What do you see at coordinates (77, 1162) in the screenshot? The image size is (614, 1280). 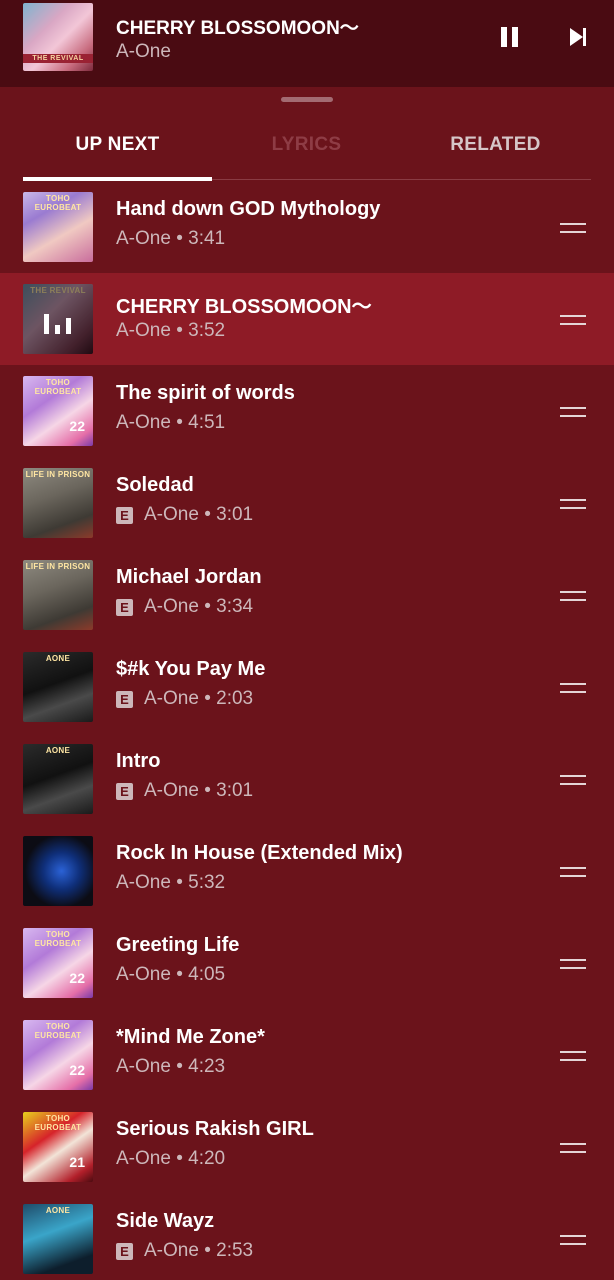 I see `album-art-volume: 21` at bounding box center [77, 1162].